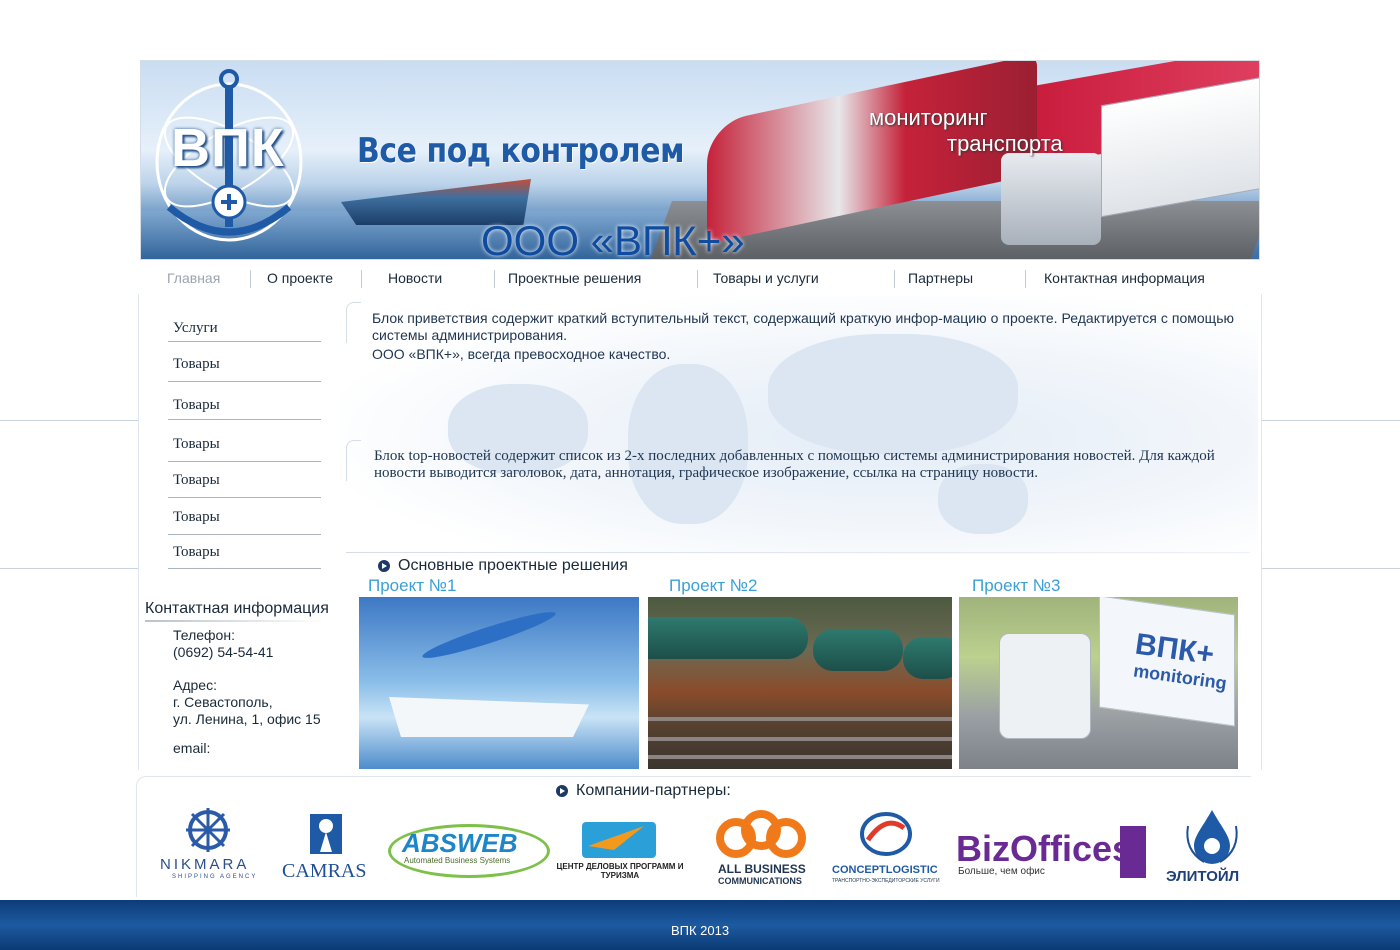  Describe the element at coordinates (766, 278) in the screenshot. I see `nav-item-products: Товары и услуги` at that location.